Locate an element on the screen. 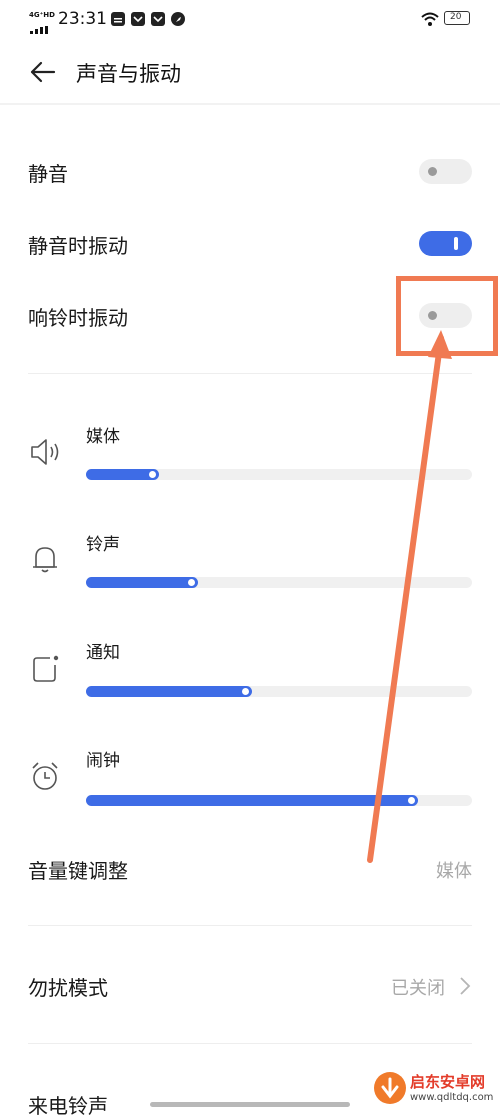 This screenshot has width=500, height=1120. mute-toggle is located at coordinates (445, 171).